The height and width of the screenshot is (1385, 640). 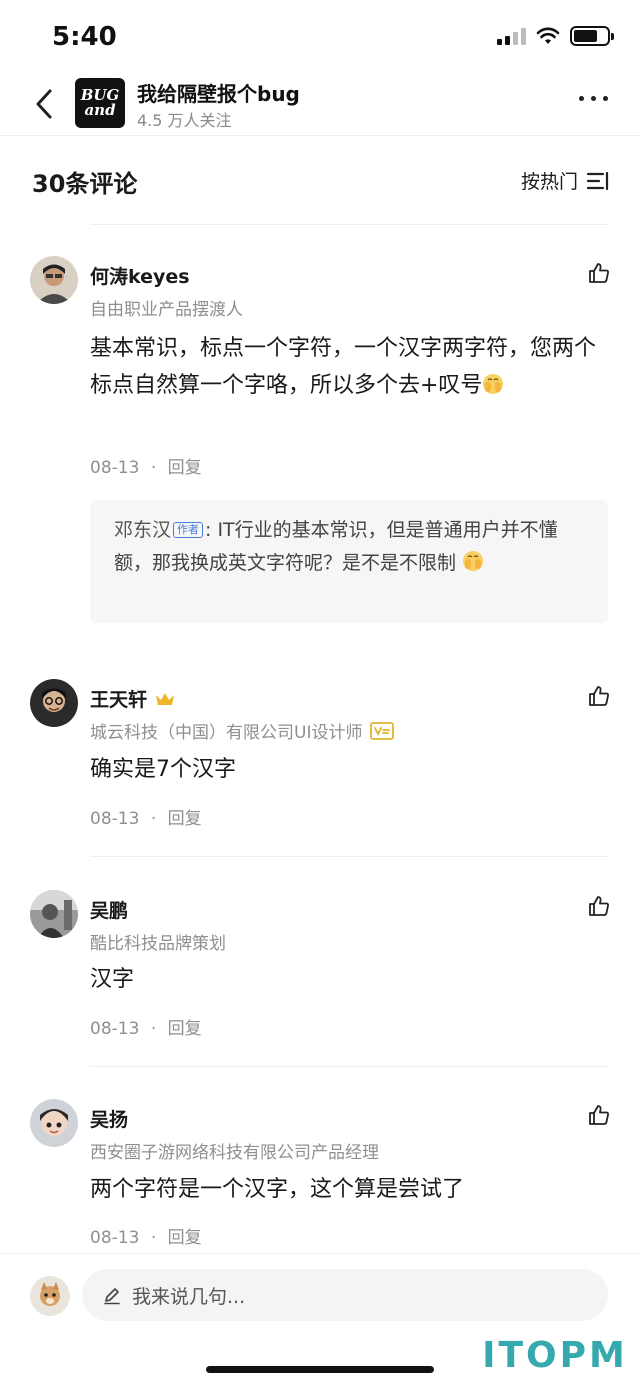 I want to click on comment-author-title: 城云科技（中国）有限公司UI设计师, so click(x=242, y=730).